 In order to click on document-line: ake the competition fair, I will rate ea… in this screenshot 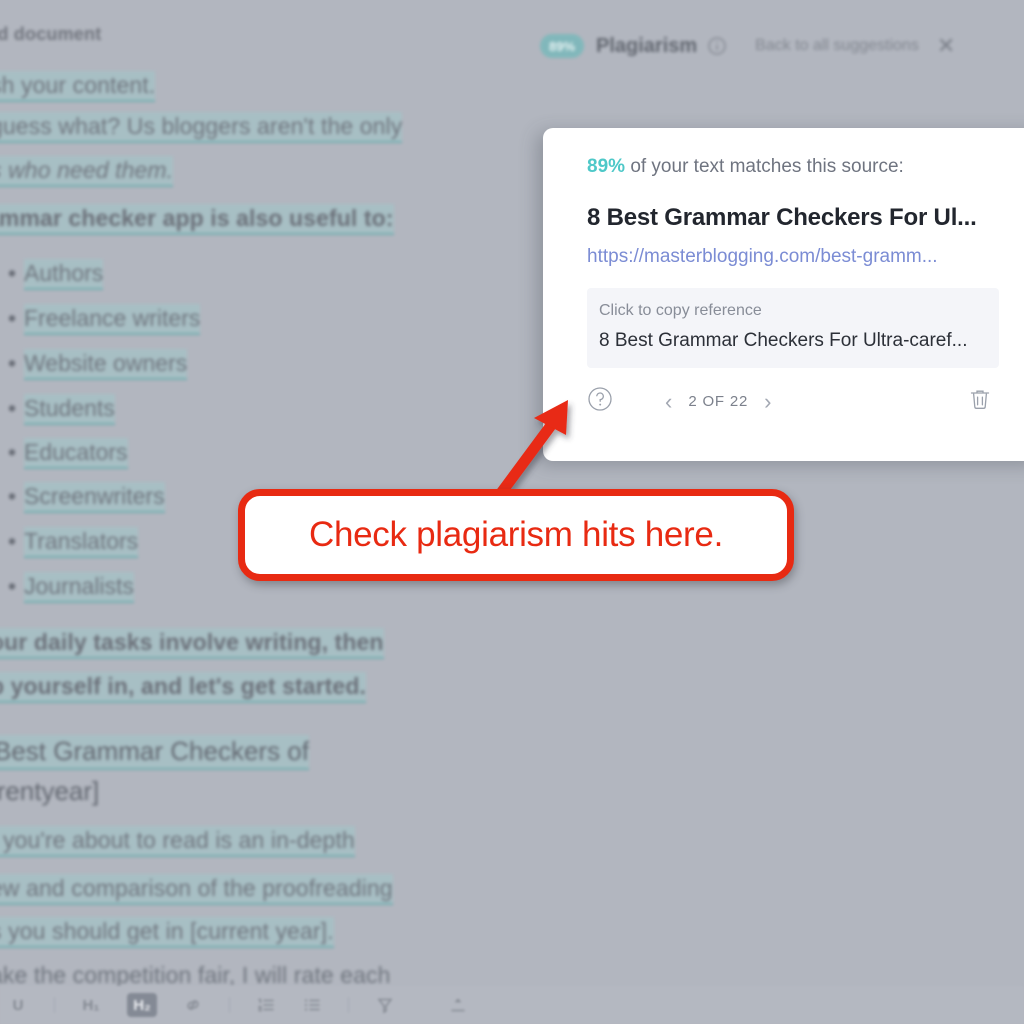, I will do `click(195, 975)`.